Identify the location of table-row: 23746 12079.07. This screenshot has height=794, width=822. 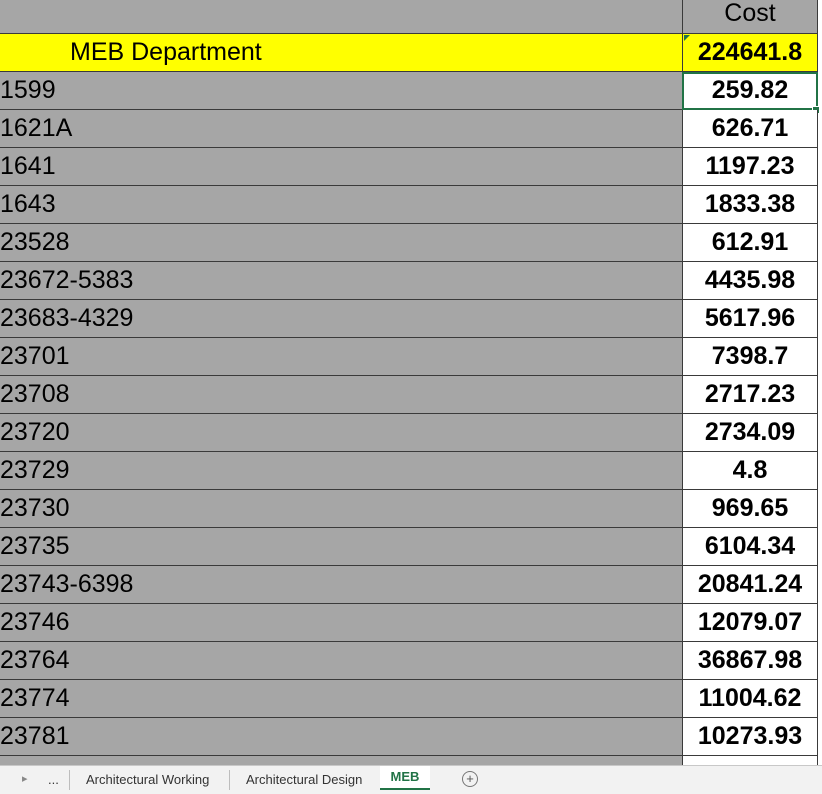
(411, 623).